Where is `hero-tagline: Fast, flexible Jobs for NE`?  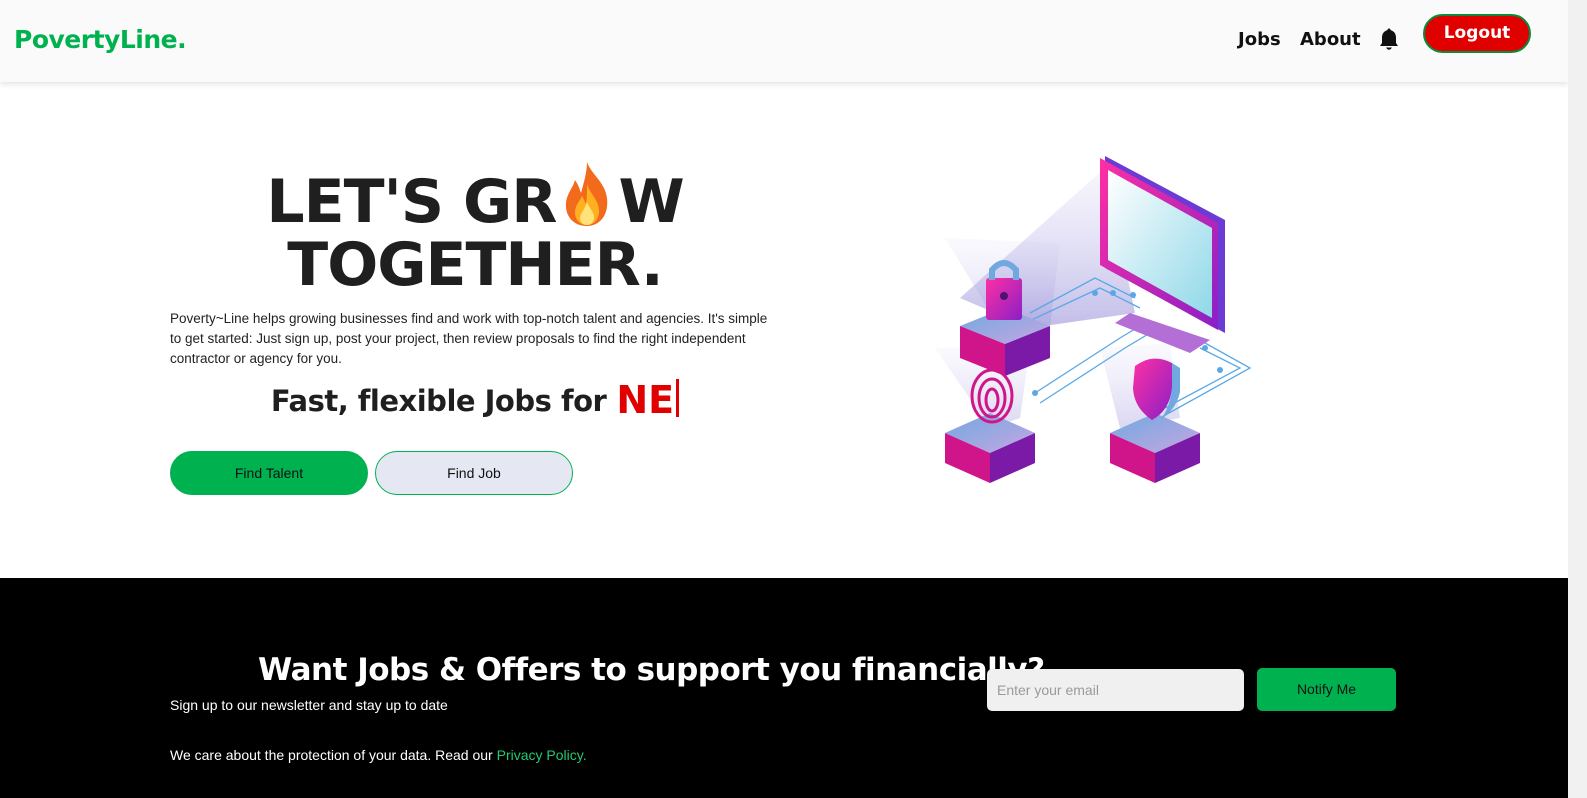 hero-tagline: Fast, flexible Jobs for NE is located at coordinates (475, 400).